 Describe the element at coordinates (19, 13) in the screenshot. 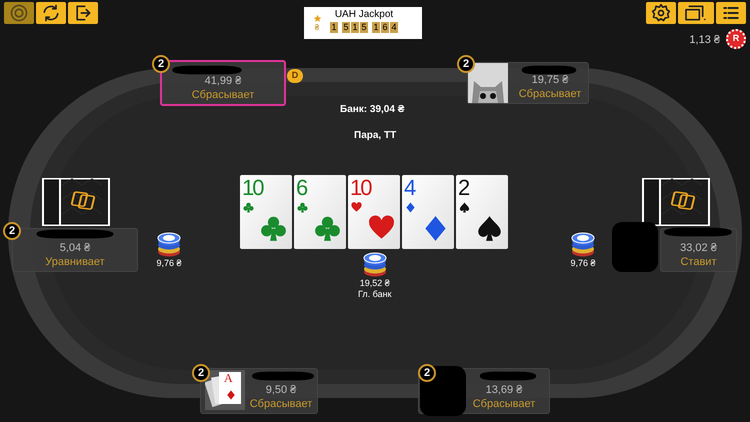

I see `chip-icon` at that location.